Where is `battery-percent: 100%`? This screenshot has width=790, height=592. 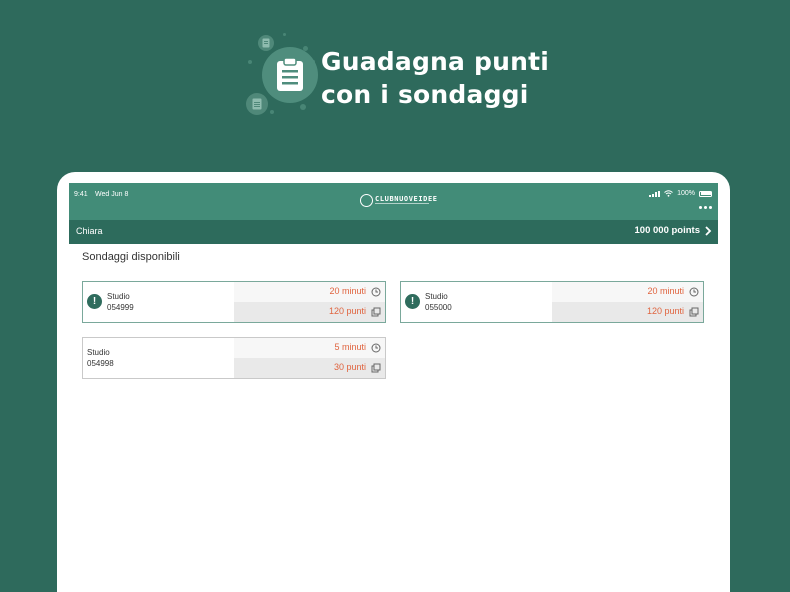 battery-percent: 100% is located at coordinates (686, 193).